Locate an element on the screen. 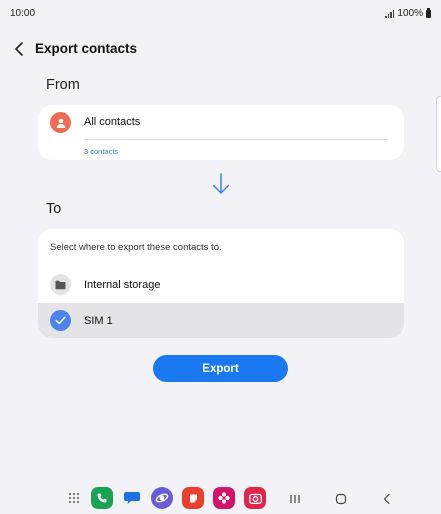 The height and width of the screenshot is (514, 441). back-button is located at coordinates (20, 49).